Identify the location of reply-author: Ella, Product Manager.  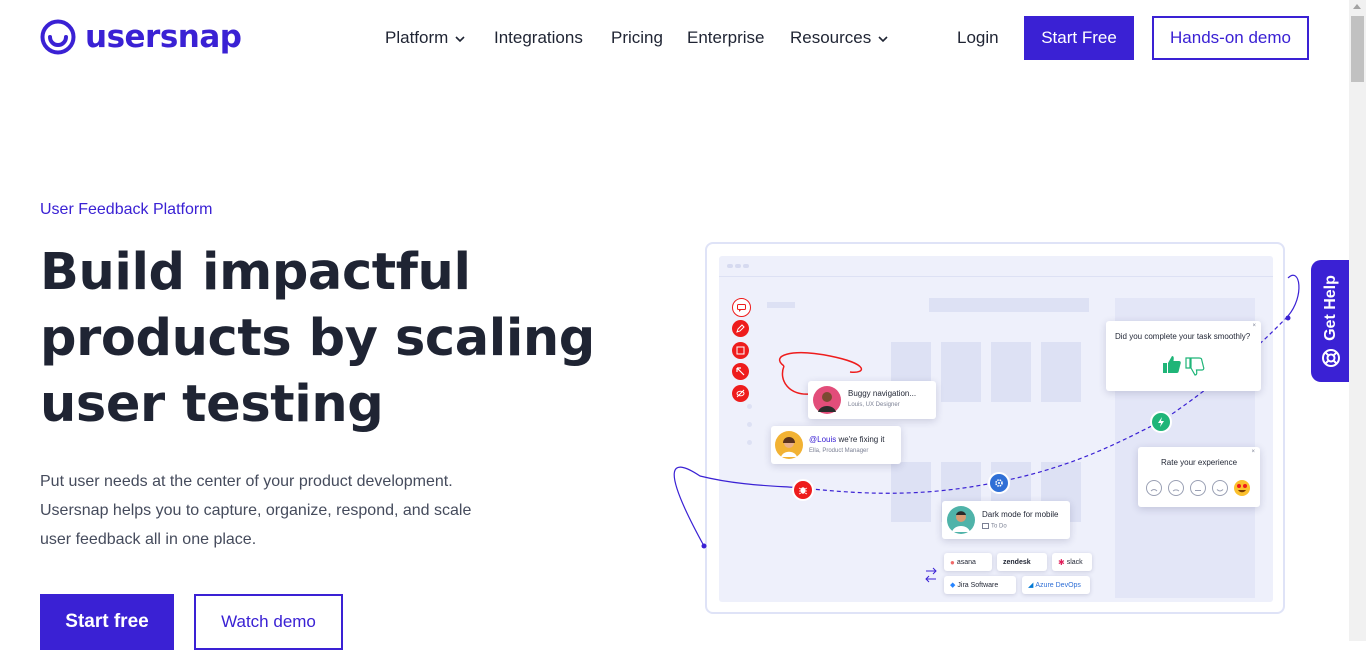
(839, 451).